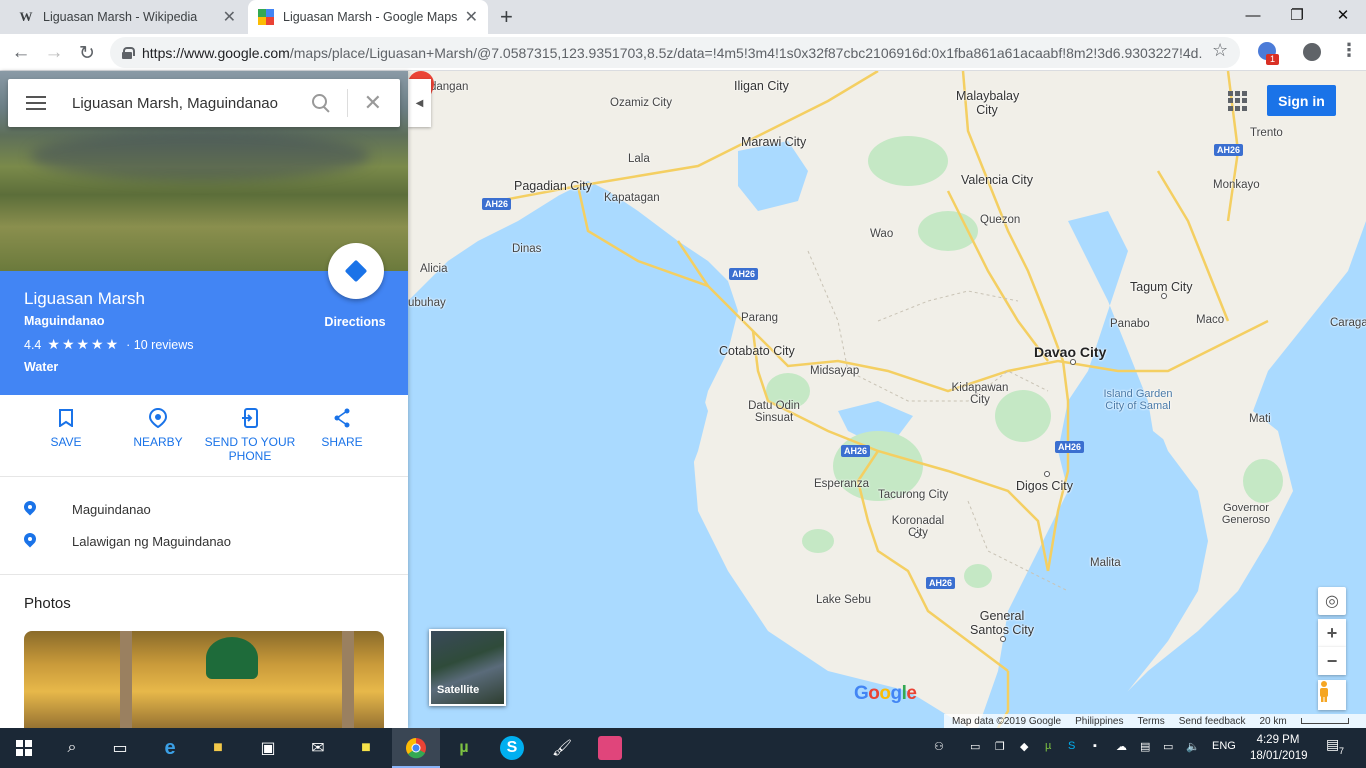 This screenshot has width=1366, height=768. Describe the element at coordinates (467, 667) in the screenshot. I see `satellite-toggle: Satellite` at that location.